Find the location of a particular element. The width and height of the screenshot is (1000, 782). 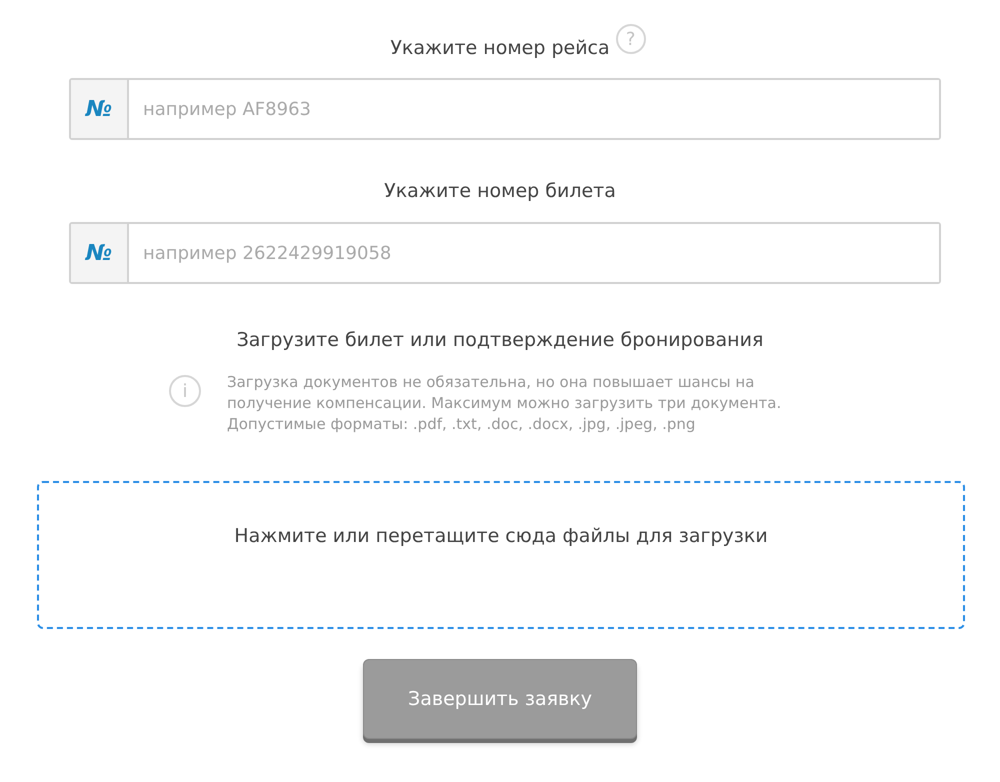

section-heading: Загрузите билет или подтверждение бронирования is located at coordinates (500, 340).